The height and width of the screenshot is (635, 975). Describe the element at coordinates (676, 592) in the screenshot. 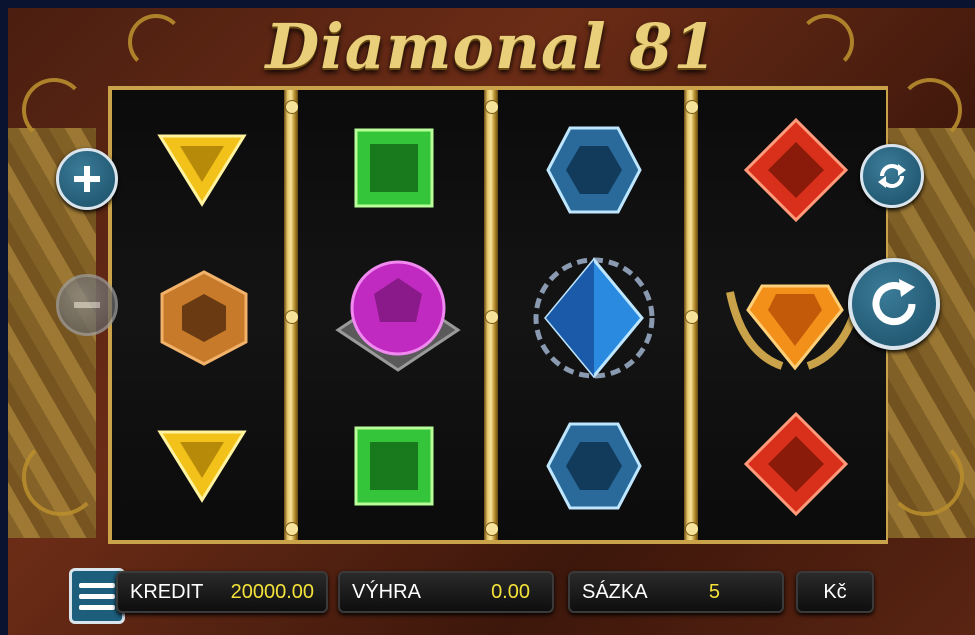

I see `bet-display: SÁZKA 5` at that location.